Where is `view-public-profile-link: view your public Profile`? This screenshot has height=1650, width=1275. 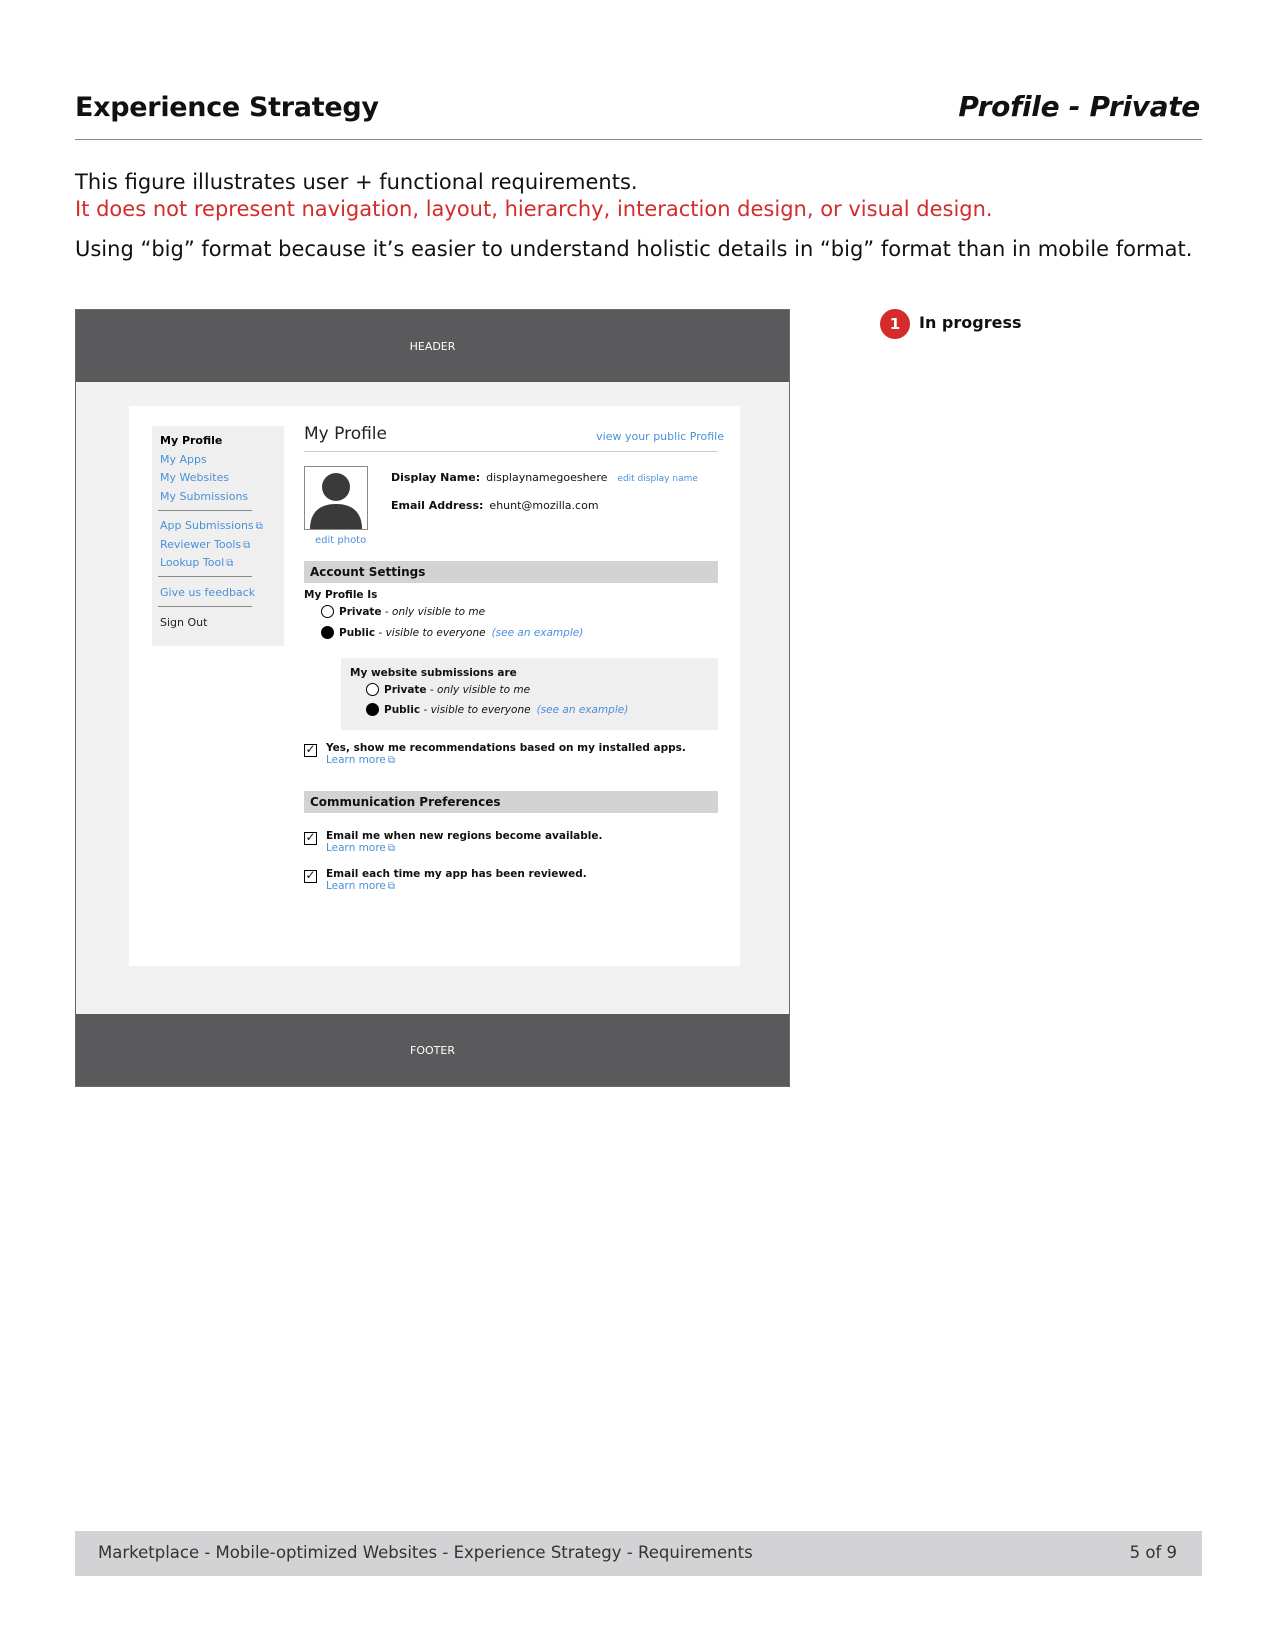
view-public-profile-link: view your public Profile is located at coordinates (660, 436).